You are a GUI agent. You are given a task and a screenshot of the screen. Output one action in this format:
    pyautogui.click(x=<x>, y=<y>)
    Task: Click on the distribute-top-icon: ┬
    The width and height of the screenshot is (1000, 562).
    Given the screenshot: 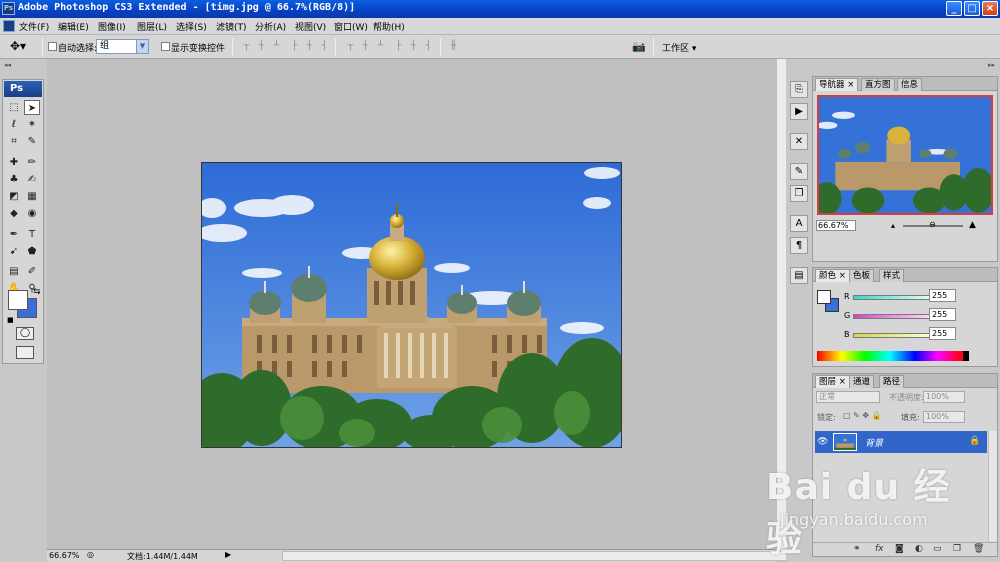 What is the action you would take?
    pyautogui.click(x=350, y=46)
    